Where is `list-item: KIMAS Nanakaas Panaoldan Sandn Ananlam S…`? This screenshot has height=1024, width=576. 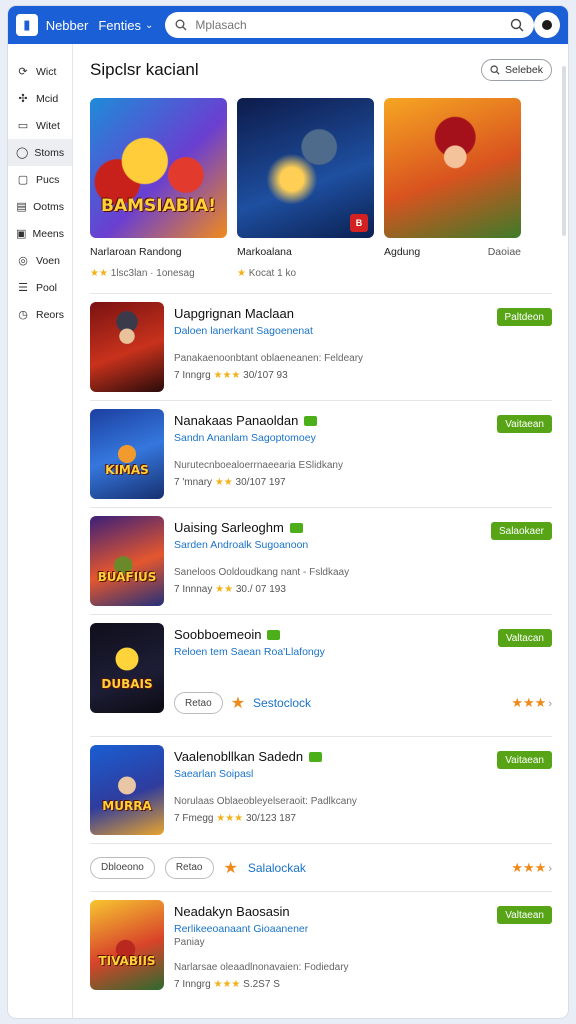 list-item: KIMAS Nanakaas Panaoldan Sandn Ananlam S… is located at coordinates (321, 454).